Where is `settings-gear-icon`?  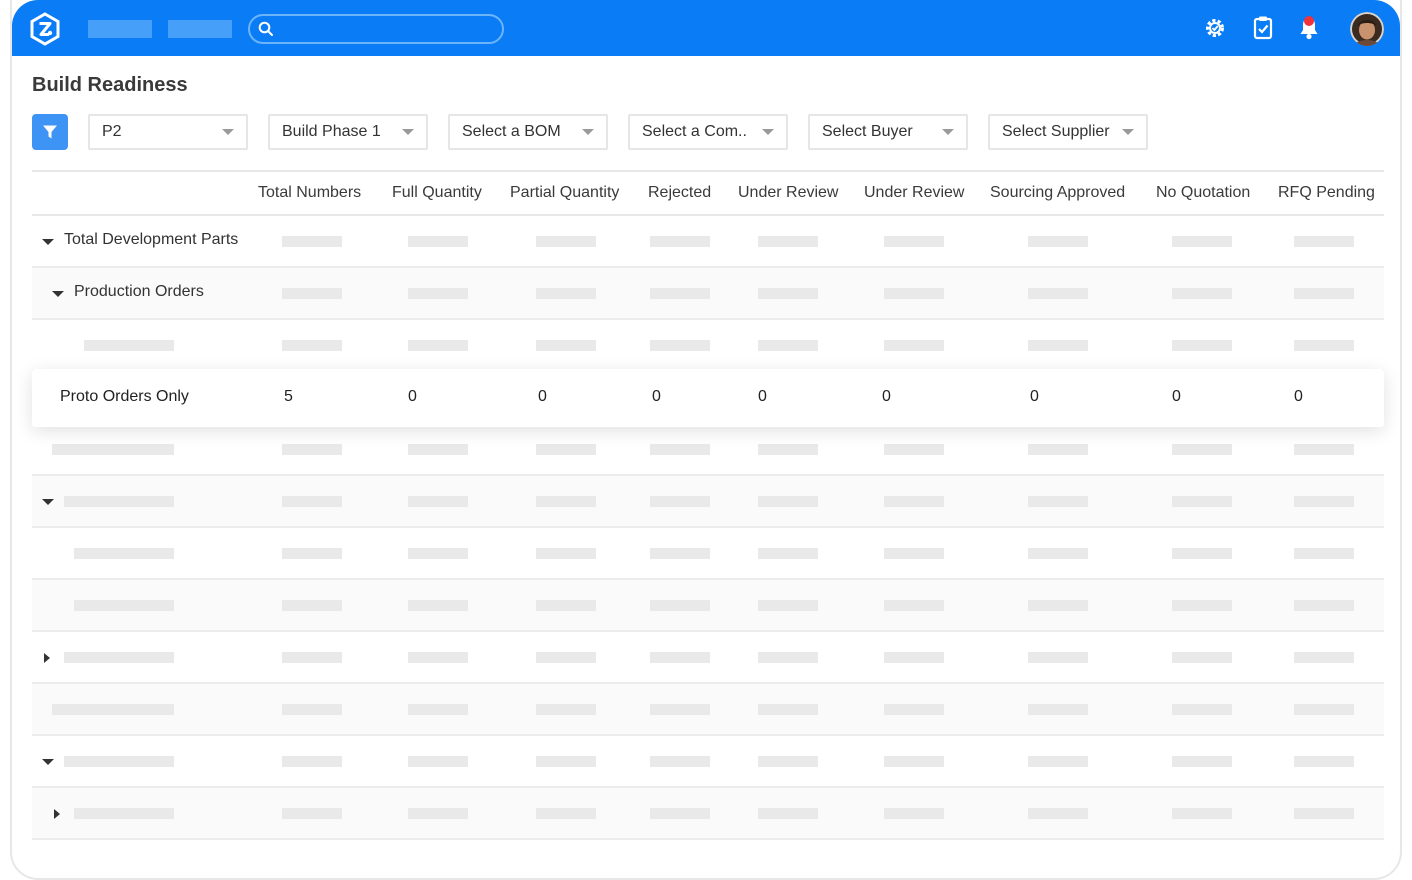 settings-gear-icon is located at coordinates (1215, 28).